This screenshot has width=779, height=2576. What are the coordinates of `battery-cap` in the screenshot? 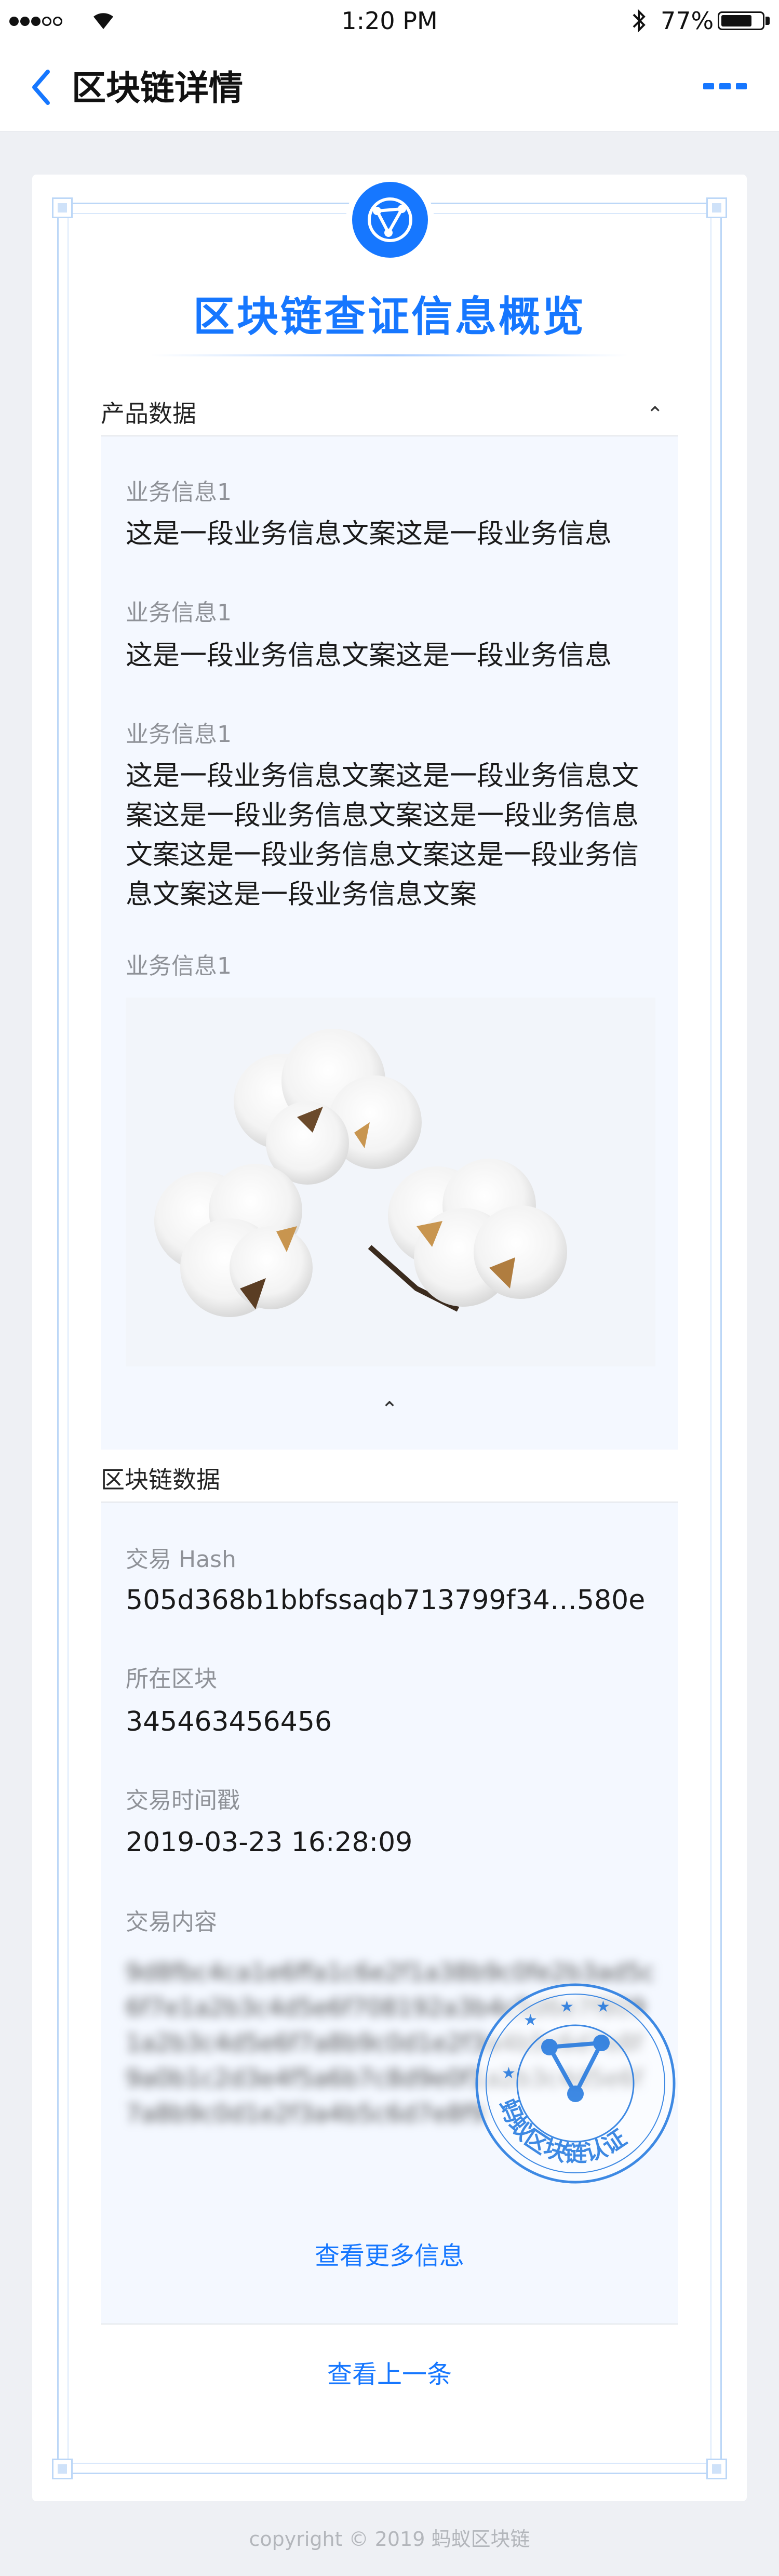 It's located at (767, 21).